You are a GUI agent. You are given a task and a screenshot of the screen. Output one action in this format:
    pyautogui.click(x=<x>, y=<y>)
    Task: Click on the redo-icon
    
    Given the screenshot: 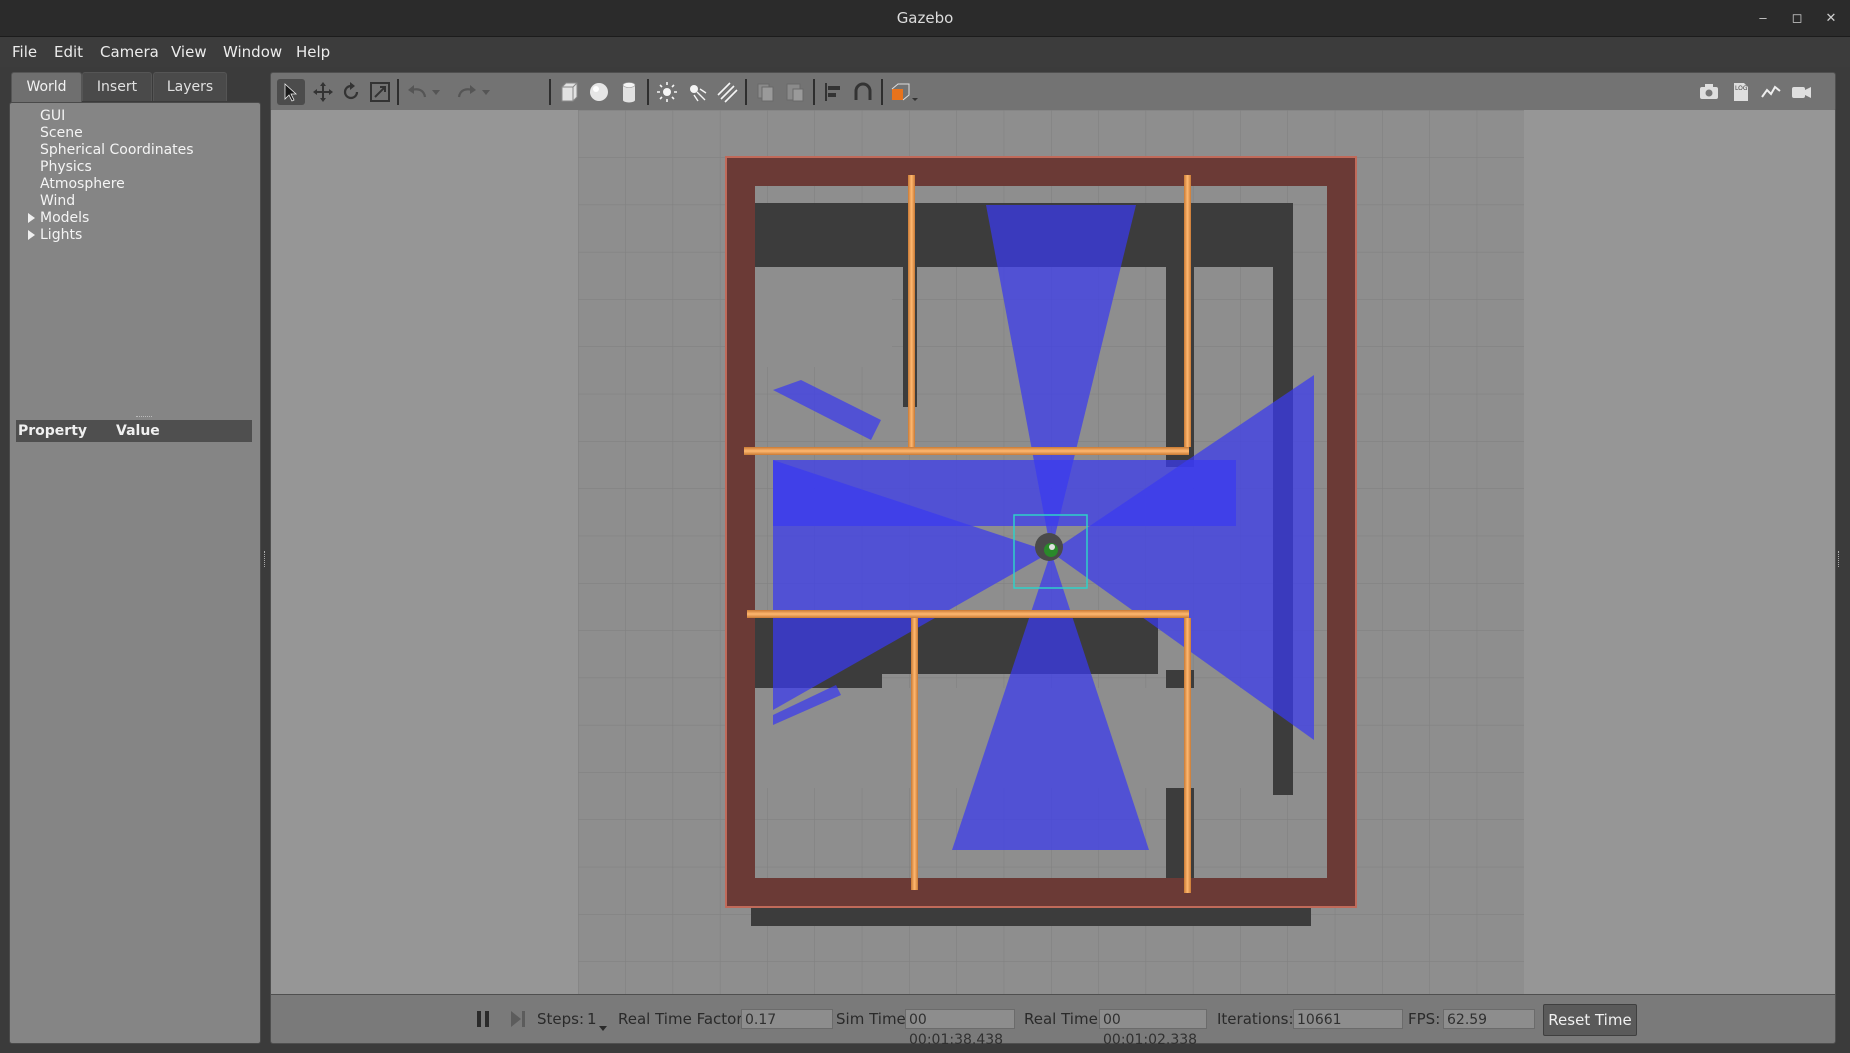 What is the action you would take?
    pyautogui.click(x=467, y=92)
    